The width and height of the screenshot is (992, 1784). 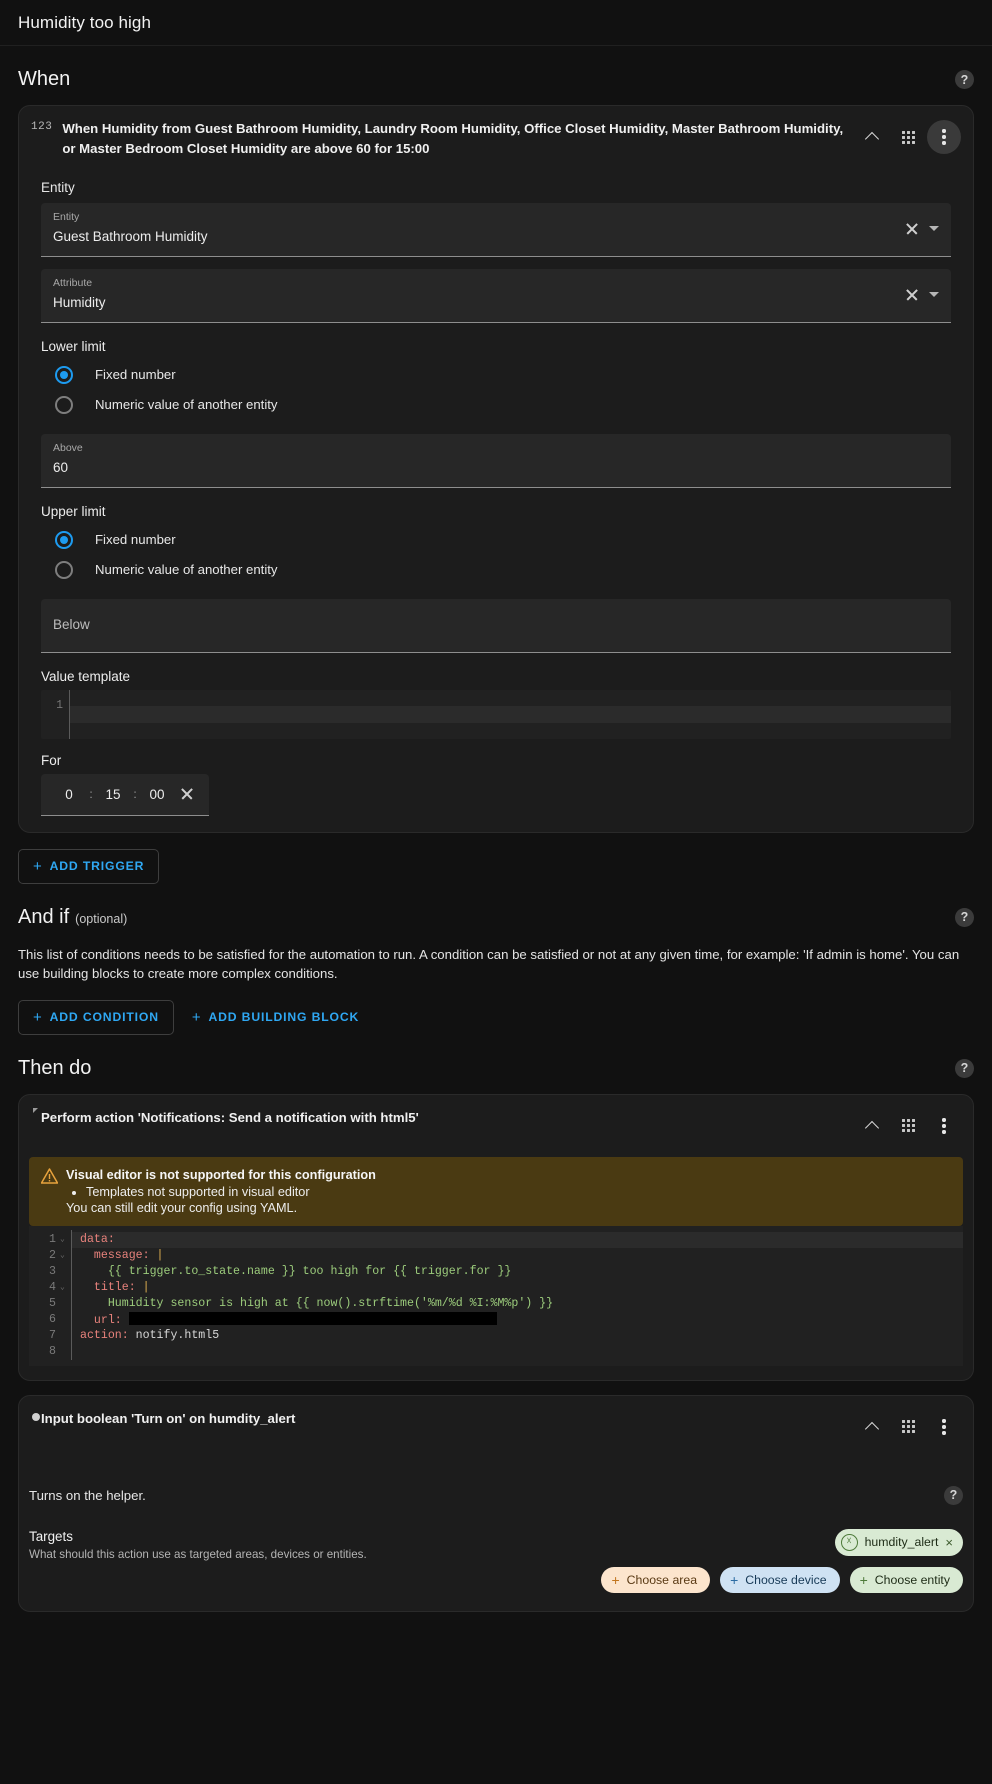 What do you see at coordinates (61, 468) in the screenshot?
I see `above-field-value: 60` at bounding box center [61, 468].